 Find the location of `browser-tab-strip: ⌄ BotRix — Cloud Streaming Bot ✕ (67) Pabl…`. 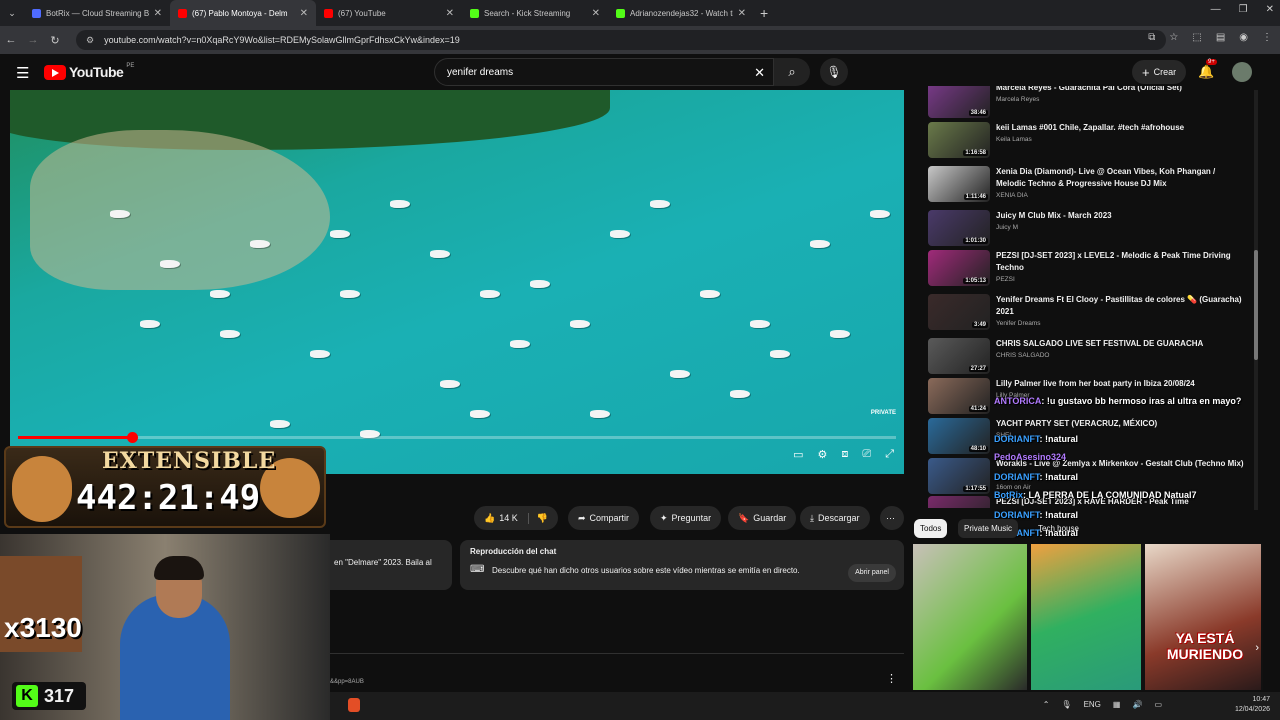

browser-tab-strip: ⌄ BotRix — Cloud Streaming Bot ✕ (67) Pabl… is located at coordinates (640, 13).